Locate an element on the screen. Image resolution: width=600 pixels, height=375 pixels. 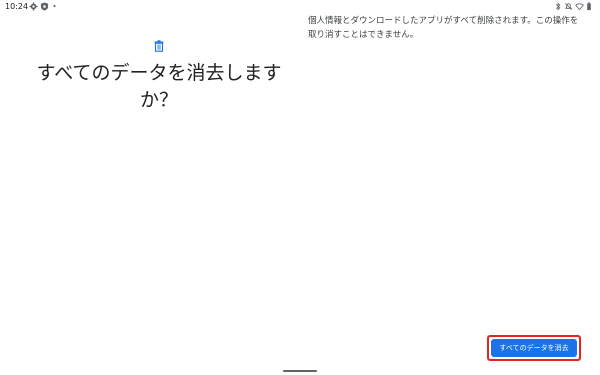
trash-icon is located at coordinates (159, 46).